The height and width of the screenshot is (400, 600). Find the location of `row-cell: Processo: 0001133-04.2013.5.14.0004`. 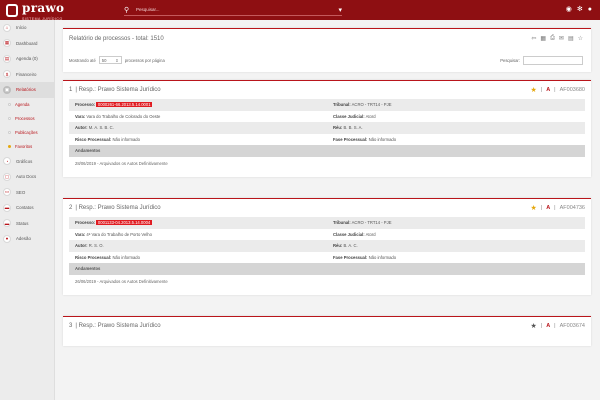

row-cell: Processo: 0001133-04.2013.5.14.0004 is located at coordinates (198, 223).